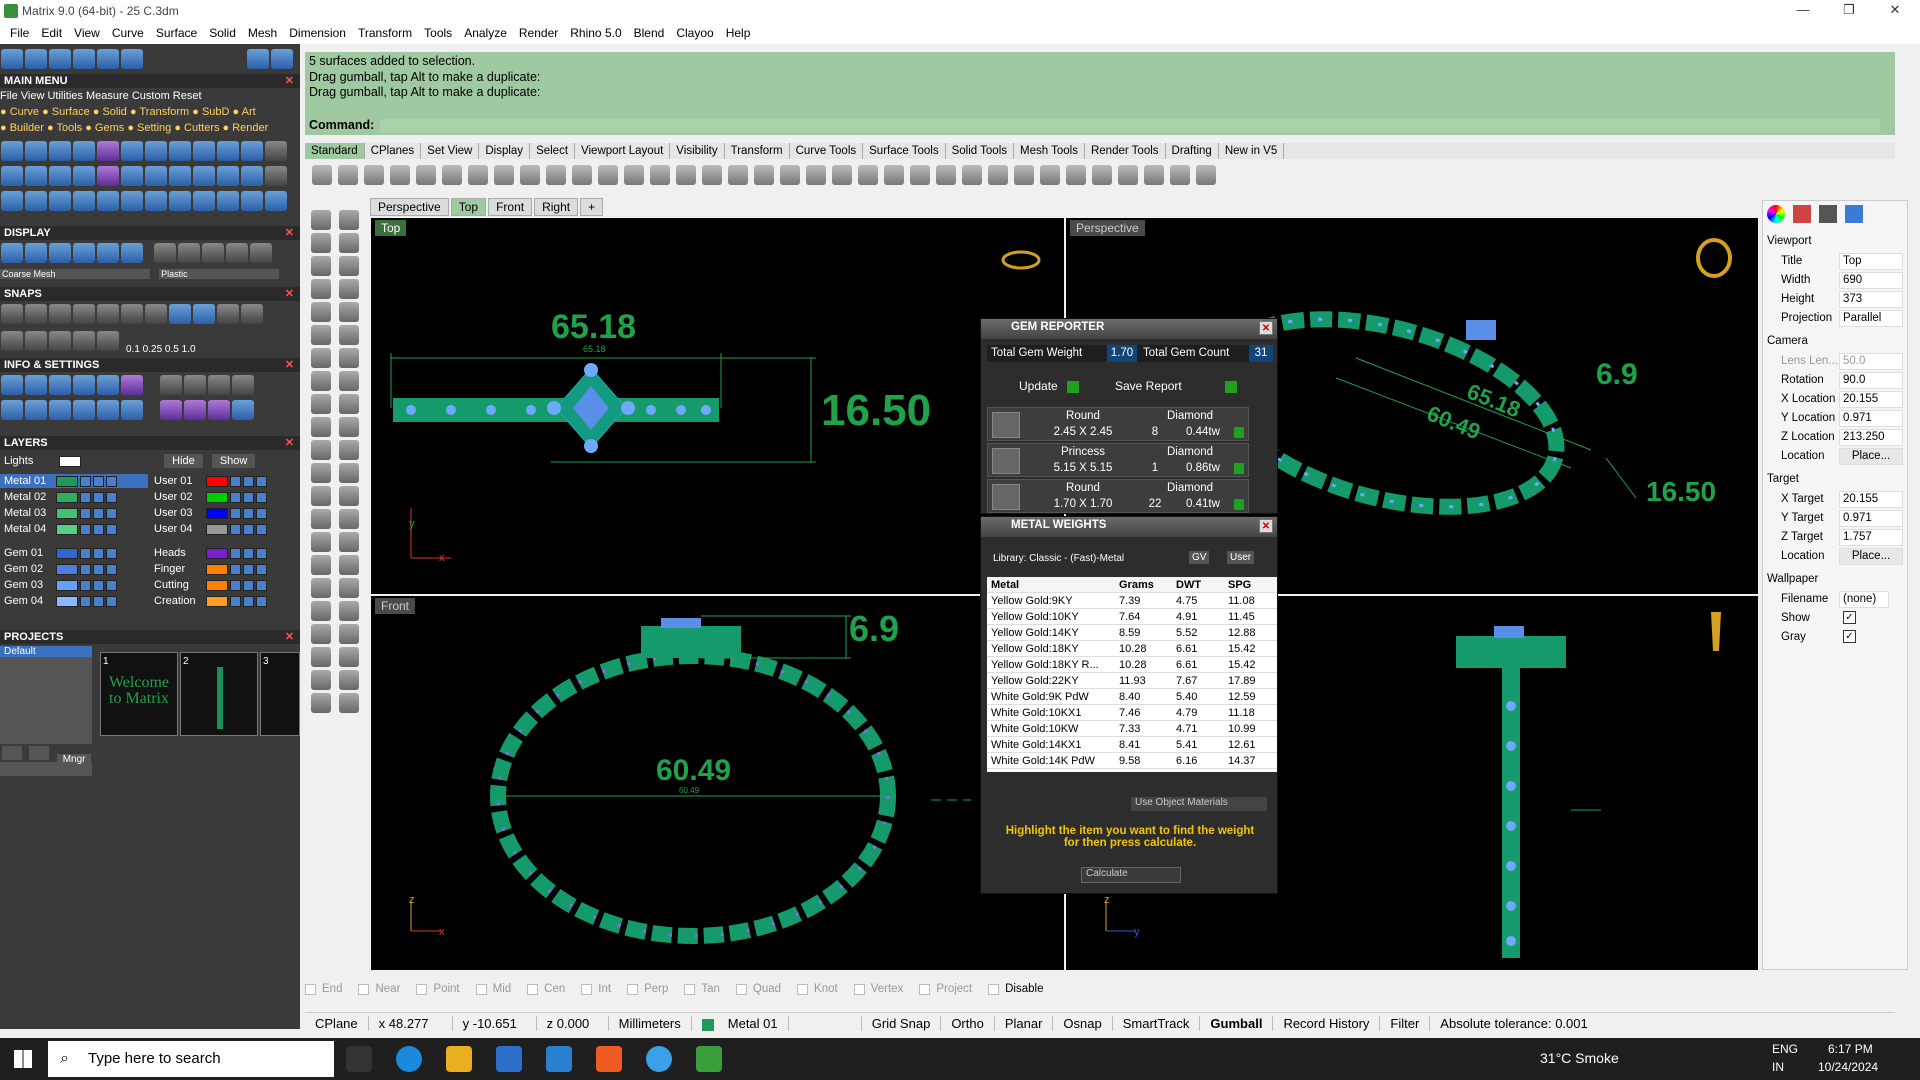 This screenshot has width=1920, height=1080. What do you see at coordinates (694, 33) in the screenshot?
I see `menu-clayoo: Clayoo` at bounding box center [694, 33].